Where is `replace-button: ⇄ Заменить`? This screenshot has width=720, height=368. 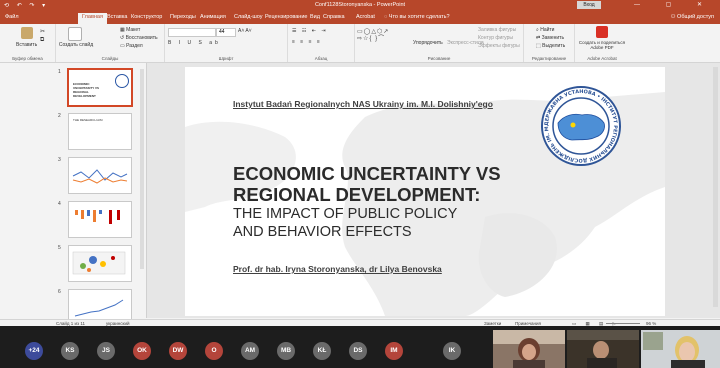
replace-button: ⇄ Заменить is located at coordinates (550, 38).